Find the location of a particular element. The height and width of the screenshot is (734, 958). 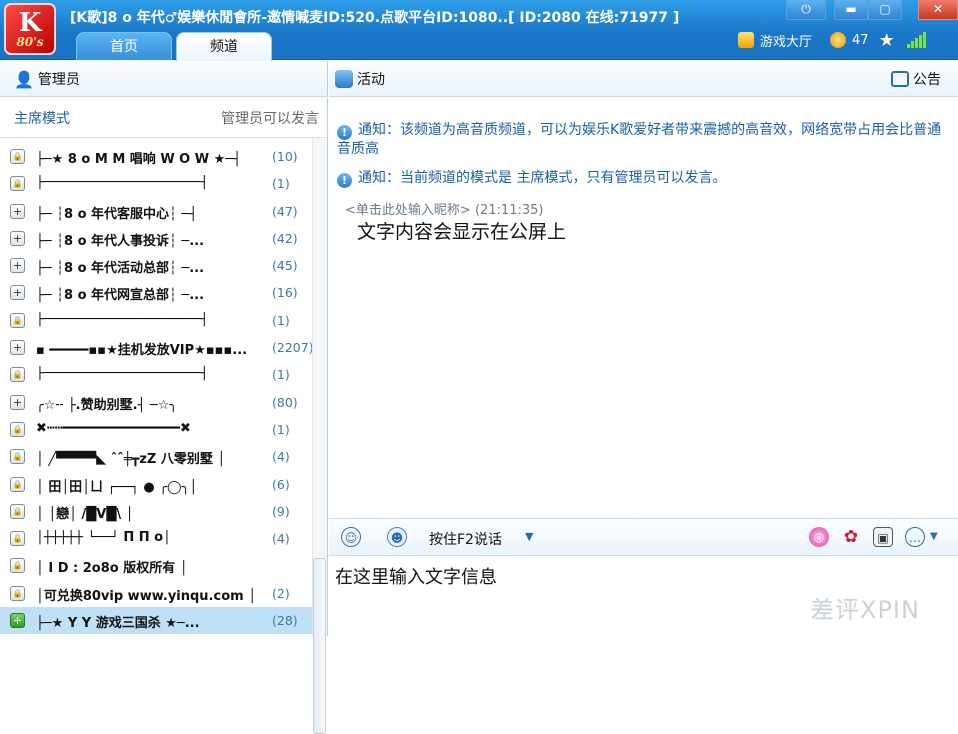

channel-count: (4) is located at coordinates (281, 457).